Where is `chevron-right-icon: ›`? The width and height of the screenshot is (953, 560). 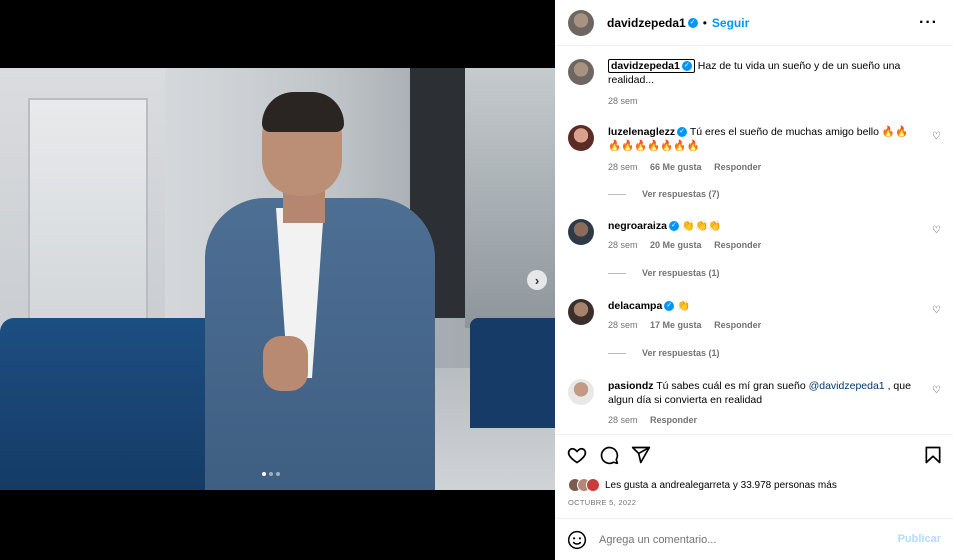 chevron-right-icon: › is located at coordinates (537, 280).